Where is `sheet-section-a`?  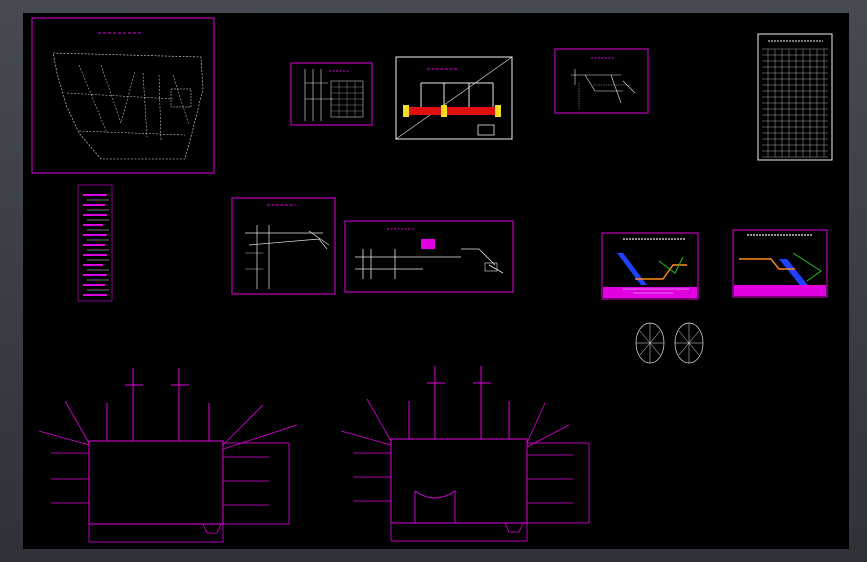
sheet-section-a is located at coordinates (331, 94).